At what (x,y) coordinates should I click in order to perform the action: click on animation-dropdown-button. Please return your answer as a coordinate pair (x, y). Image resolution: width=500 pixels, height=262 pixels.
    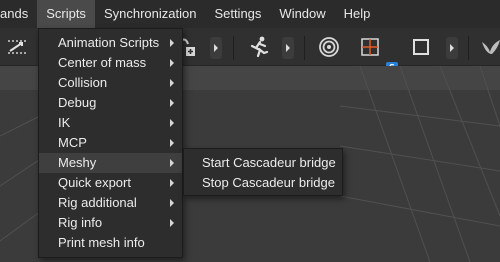
    Looking at the image, I should click on (288, 48).